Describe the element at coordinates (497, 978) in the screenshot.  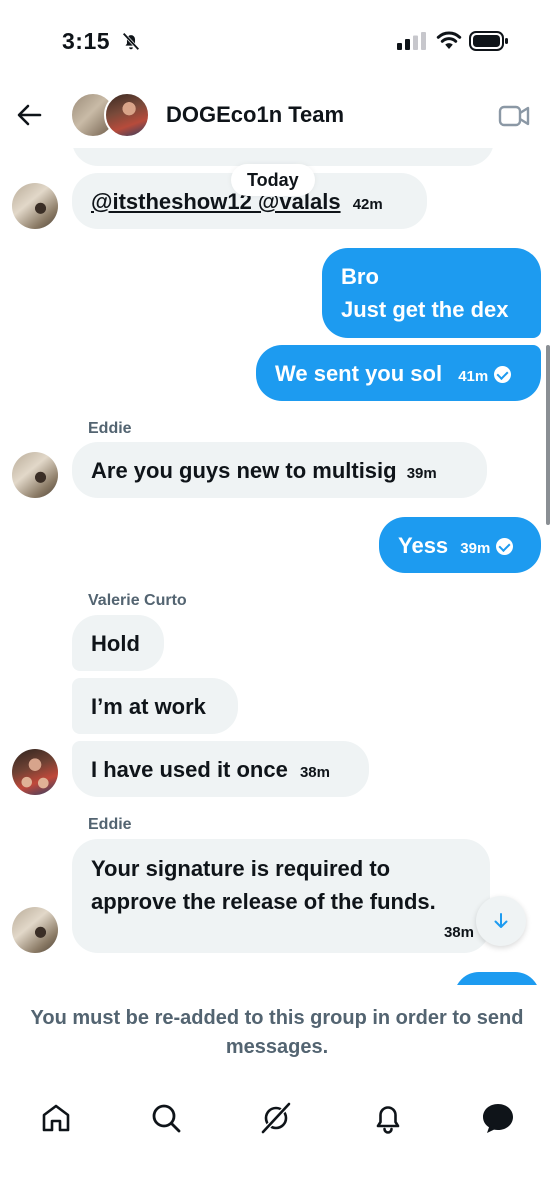
I see `message-bubble-cutoff` at that location.